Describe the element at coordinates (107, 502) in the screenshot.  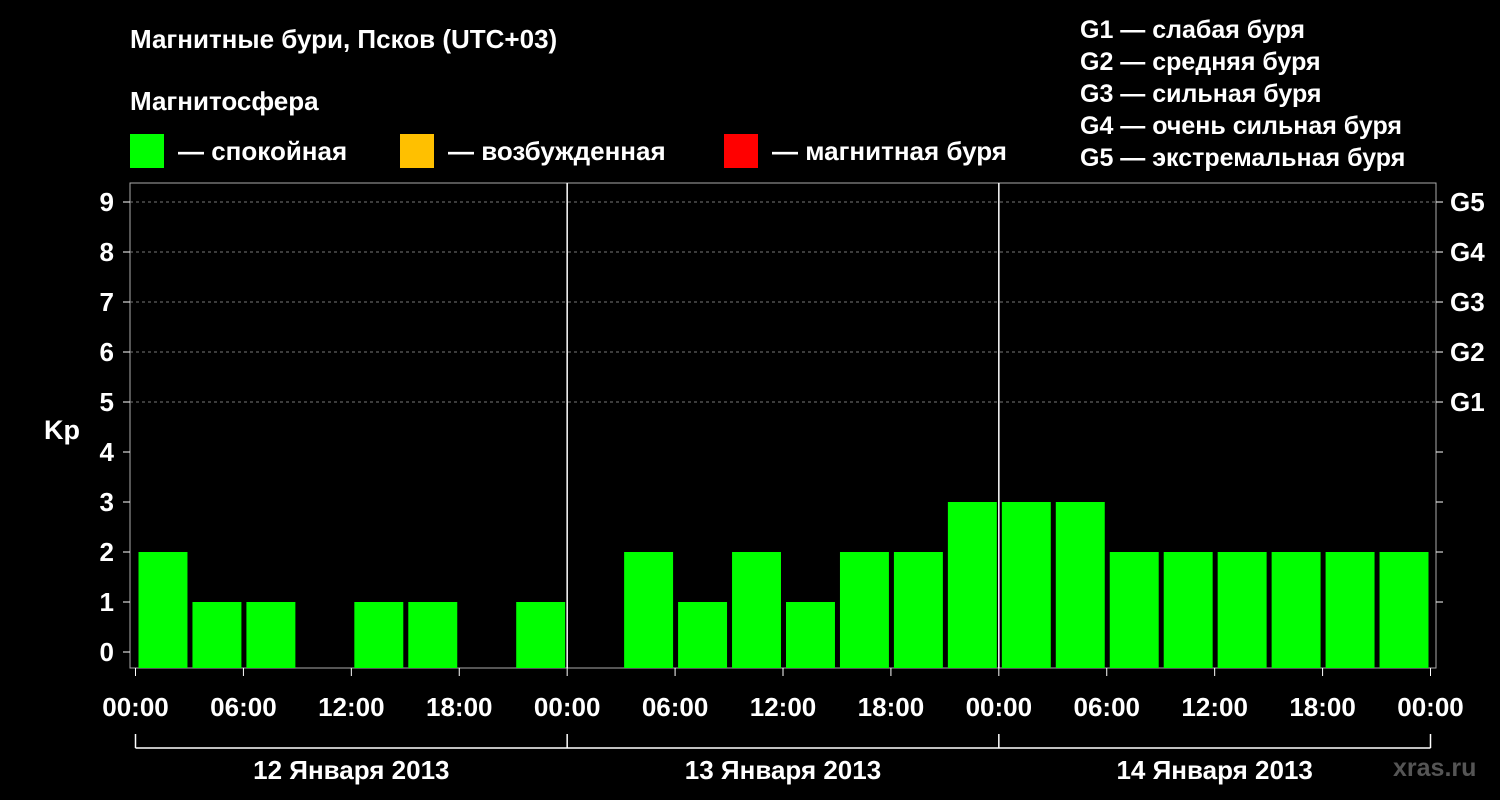
I see `y-tick-label-3: 3` at that location.